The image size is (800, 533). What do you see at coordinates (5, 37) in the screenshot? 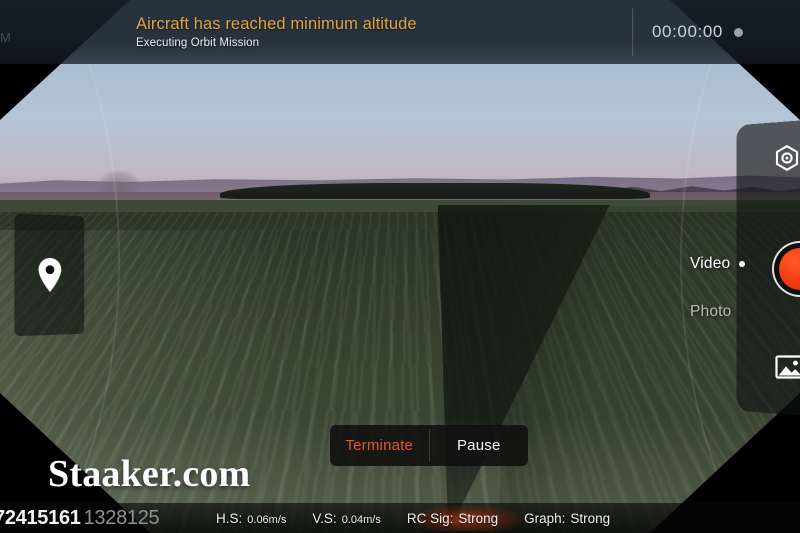
I see `corner-label: M` at bounding box center [5, 37].